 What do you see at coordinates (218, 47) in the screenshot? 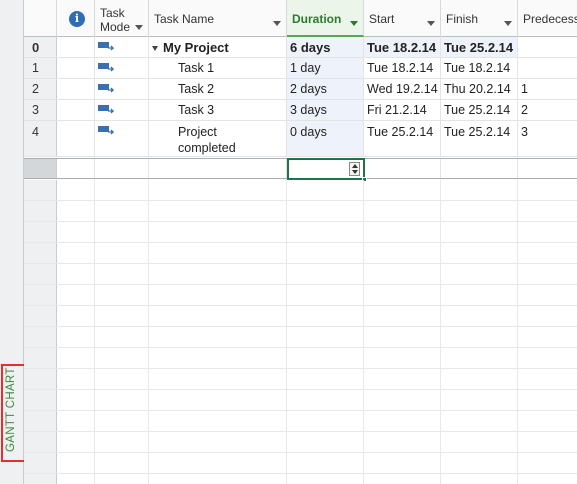
I see `task-name-cell: My Project` at bounding box center [218, 47].